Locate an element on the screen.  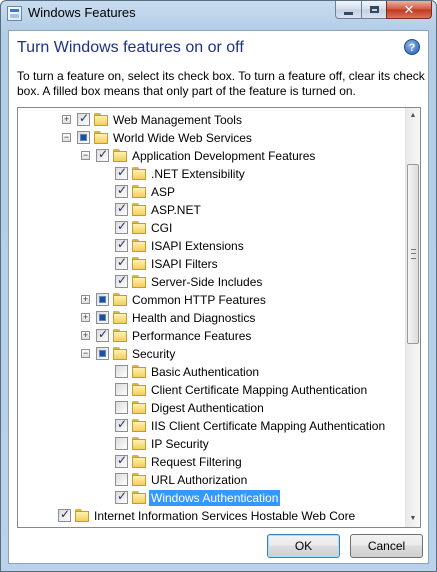
feature-tree-item: + Web Management Tools is located at coordinates (211, 120).